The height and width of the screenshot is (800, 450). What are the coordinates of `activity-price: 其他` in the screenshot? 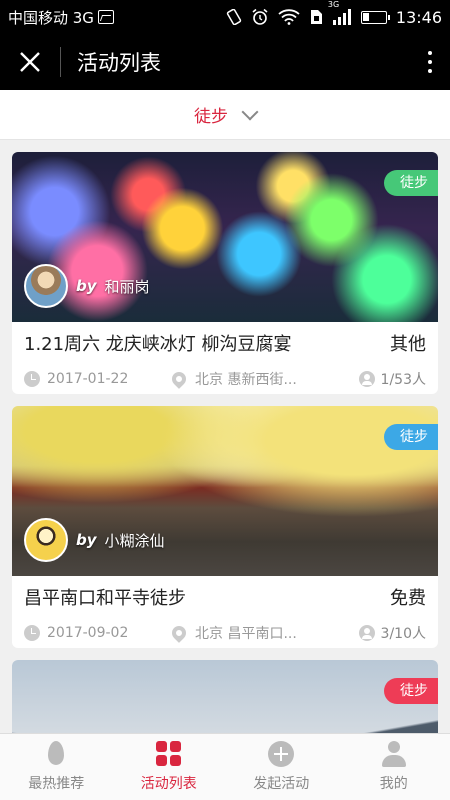 It's located at (408, 344).